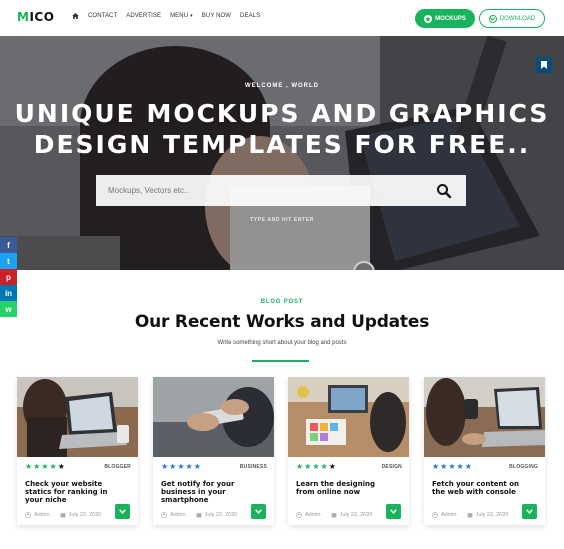 The height and width of the screenshot is (549, 564). What do you see at coordinates (117, 467) in the screenshot?
I see `card-category: BLOGGER` at bounding box center [117, 467].